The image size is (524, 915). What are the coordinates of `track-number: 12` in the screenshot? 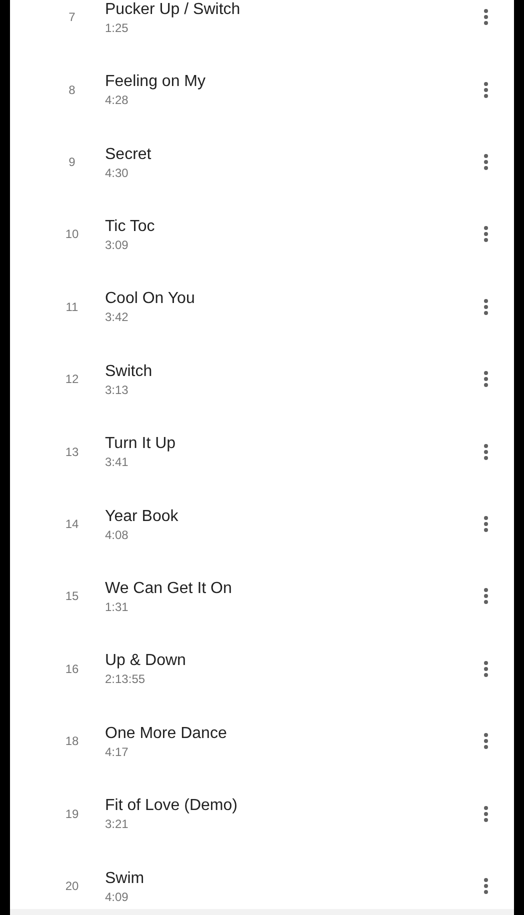 It's located at (72, 379).